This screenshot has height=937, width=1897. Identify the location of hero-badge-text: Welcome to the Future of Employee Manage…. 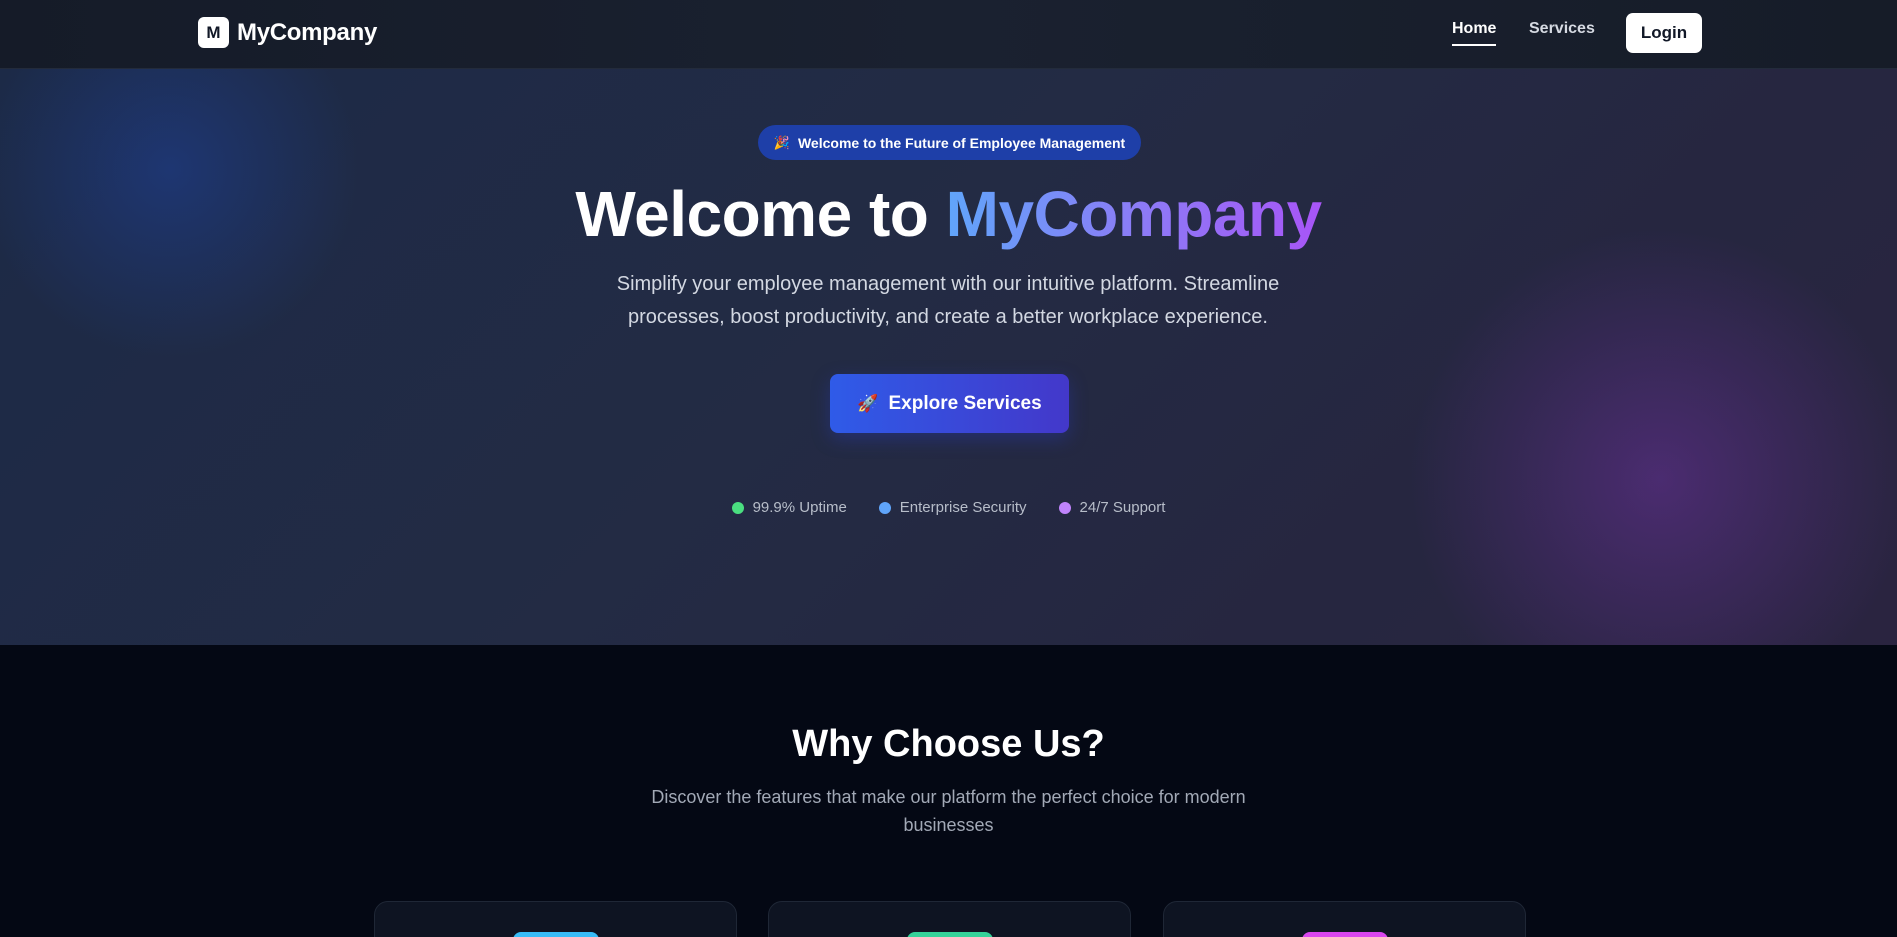
(961, 142).